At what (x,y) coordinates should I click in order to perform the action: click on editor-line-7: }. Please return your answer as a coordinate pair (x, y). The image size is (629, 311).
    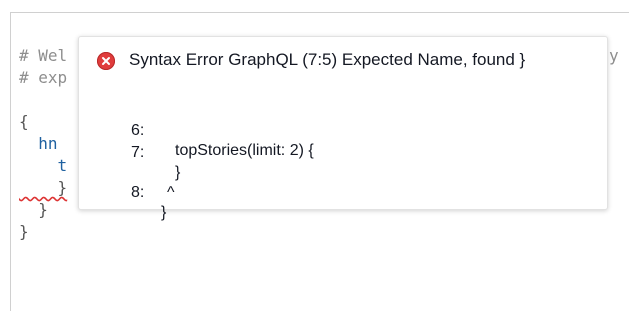
    Looking at the image, I should click on (43, 188).